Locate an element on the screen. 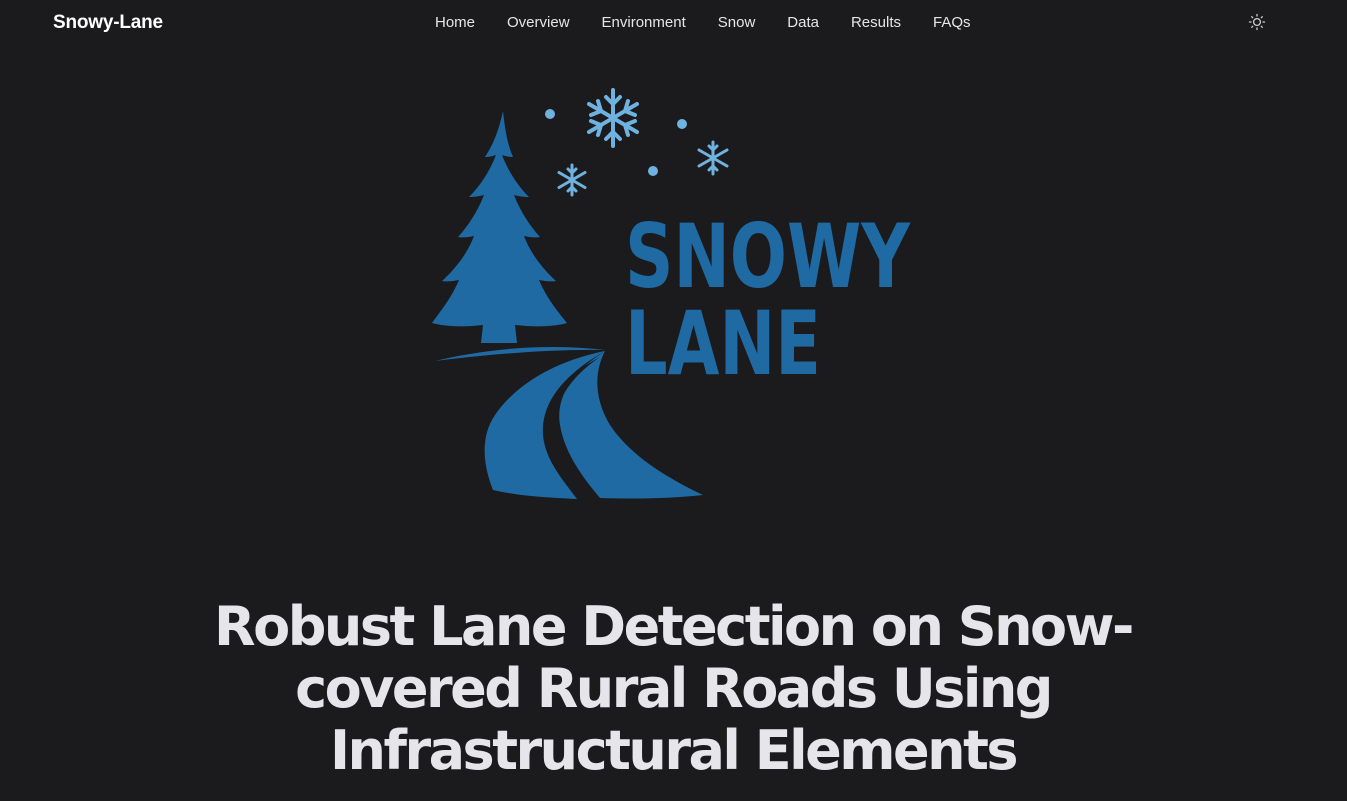 This screenshot has height=801, width=1347. pine-tree-icon is located at coordinates (499, 227).